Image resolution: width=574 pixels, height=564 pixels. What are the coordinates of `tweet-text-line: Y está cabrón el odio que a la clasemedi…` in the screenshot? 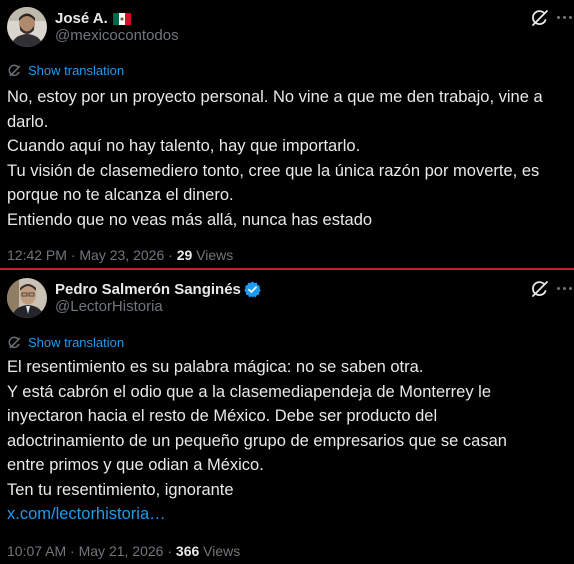 It's located at (249, 391).